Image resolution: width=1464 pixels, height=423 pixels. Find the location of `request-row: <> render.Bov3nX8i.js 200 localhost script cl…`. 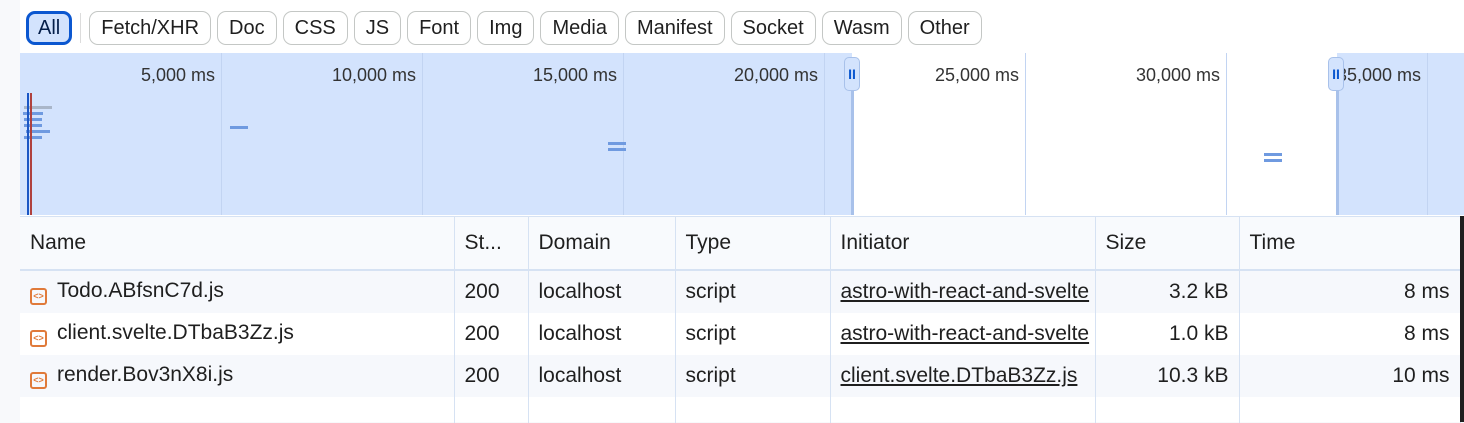

request-row: <> render.Bov3nX8i.js 200 localhost script cl… is located at coordinates (740, 376).